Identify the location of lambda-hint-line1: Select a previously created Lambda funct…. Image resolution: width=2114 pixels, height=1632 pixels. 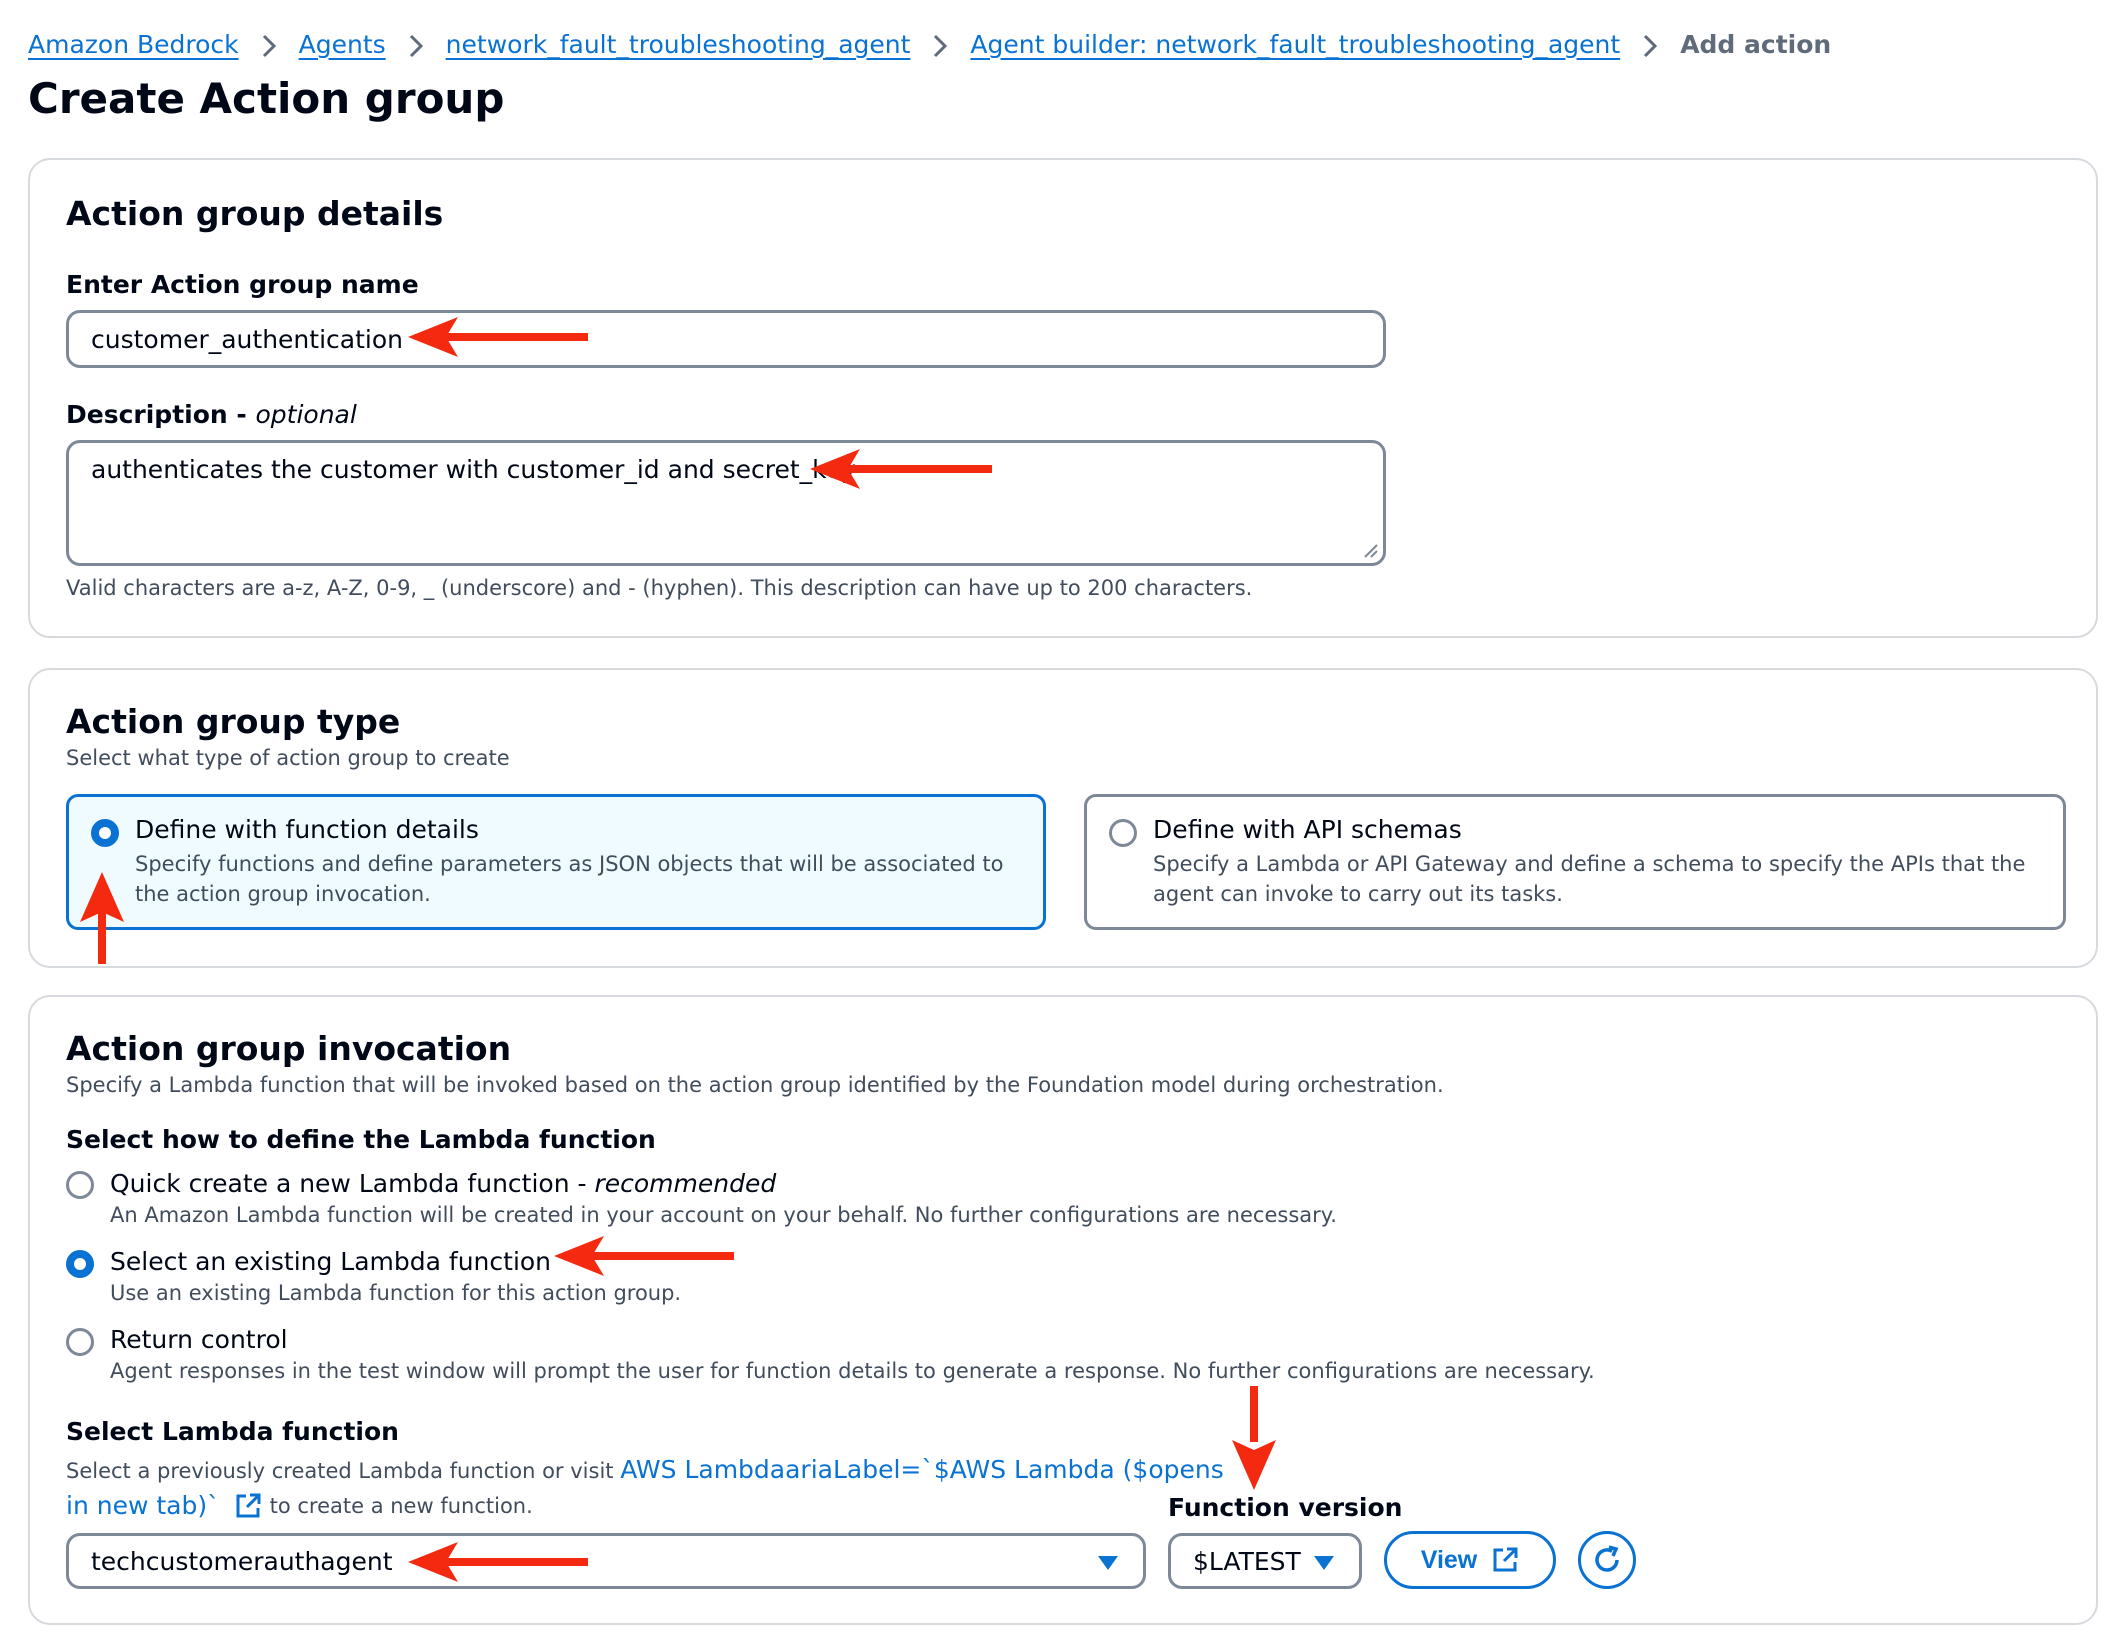
(645, 1469).